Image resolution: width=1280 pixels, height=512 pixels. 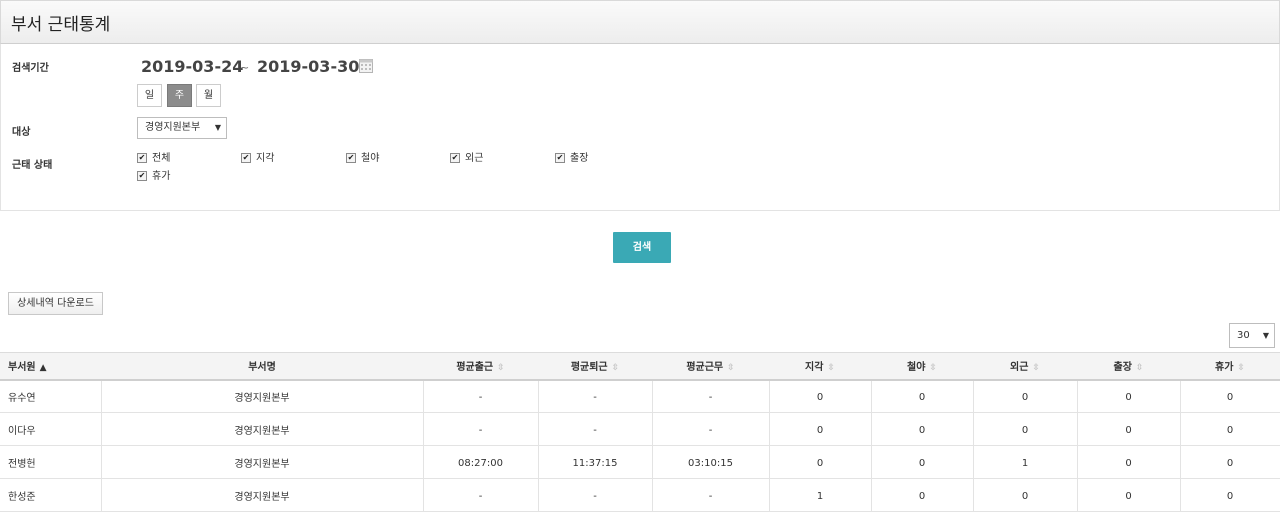 I want to click on column-header-leave: 휴가 ⇳, so click(x=1230, y=366).